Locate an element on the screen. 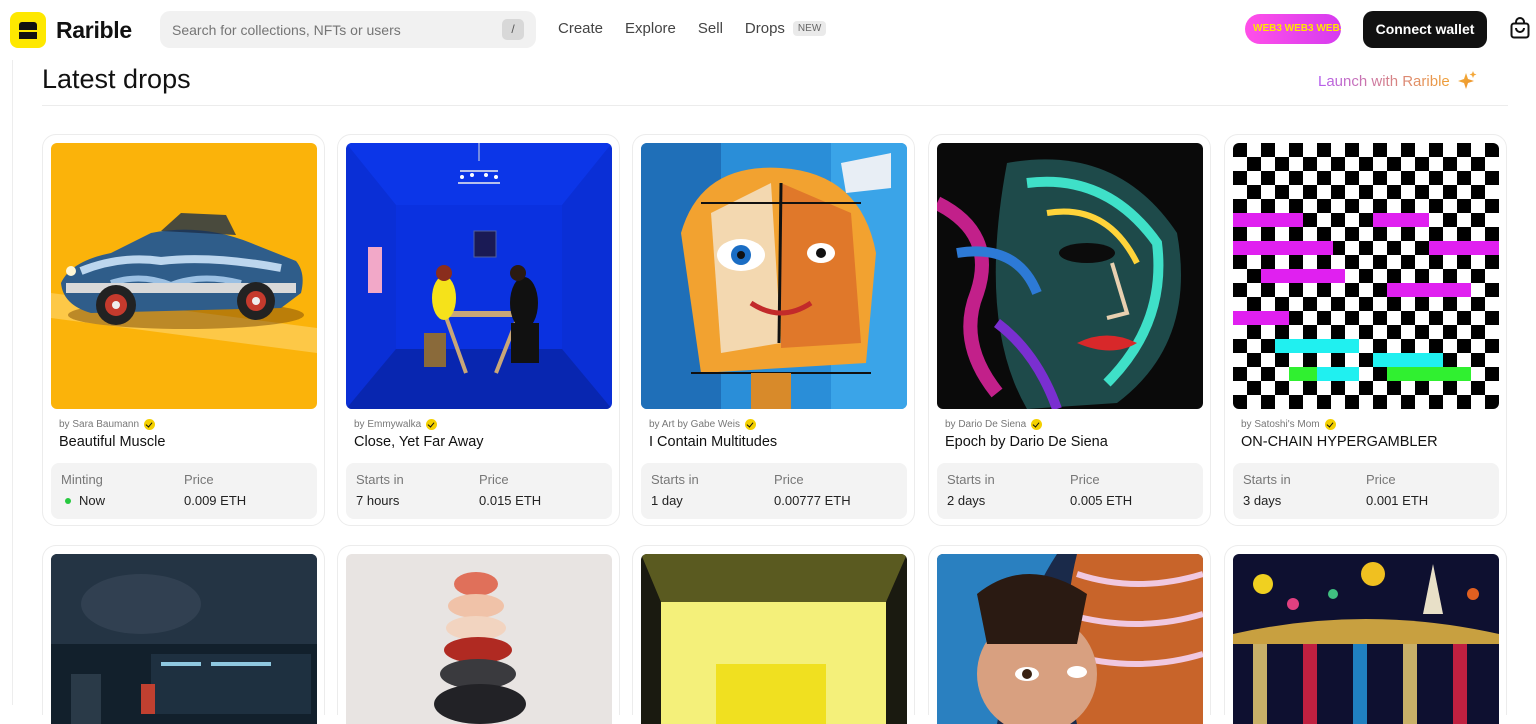 The width and height of the screenshot is (1536, 724). drop-info-panel: Starts in 1 day Price 0.00777 ETH is located at coordinates (774, 491).